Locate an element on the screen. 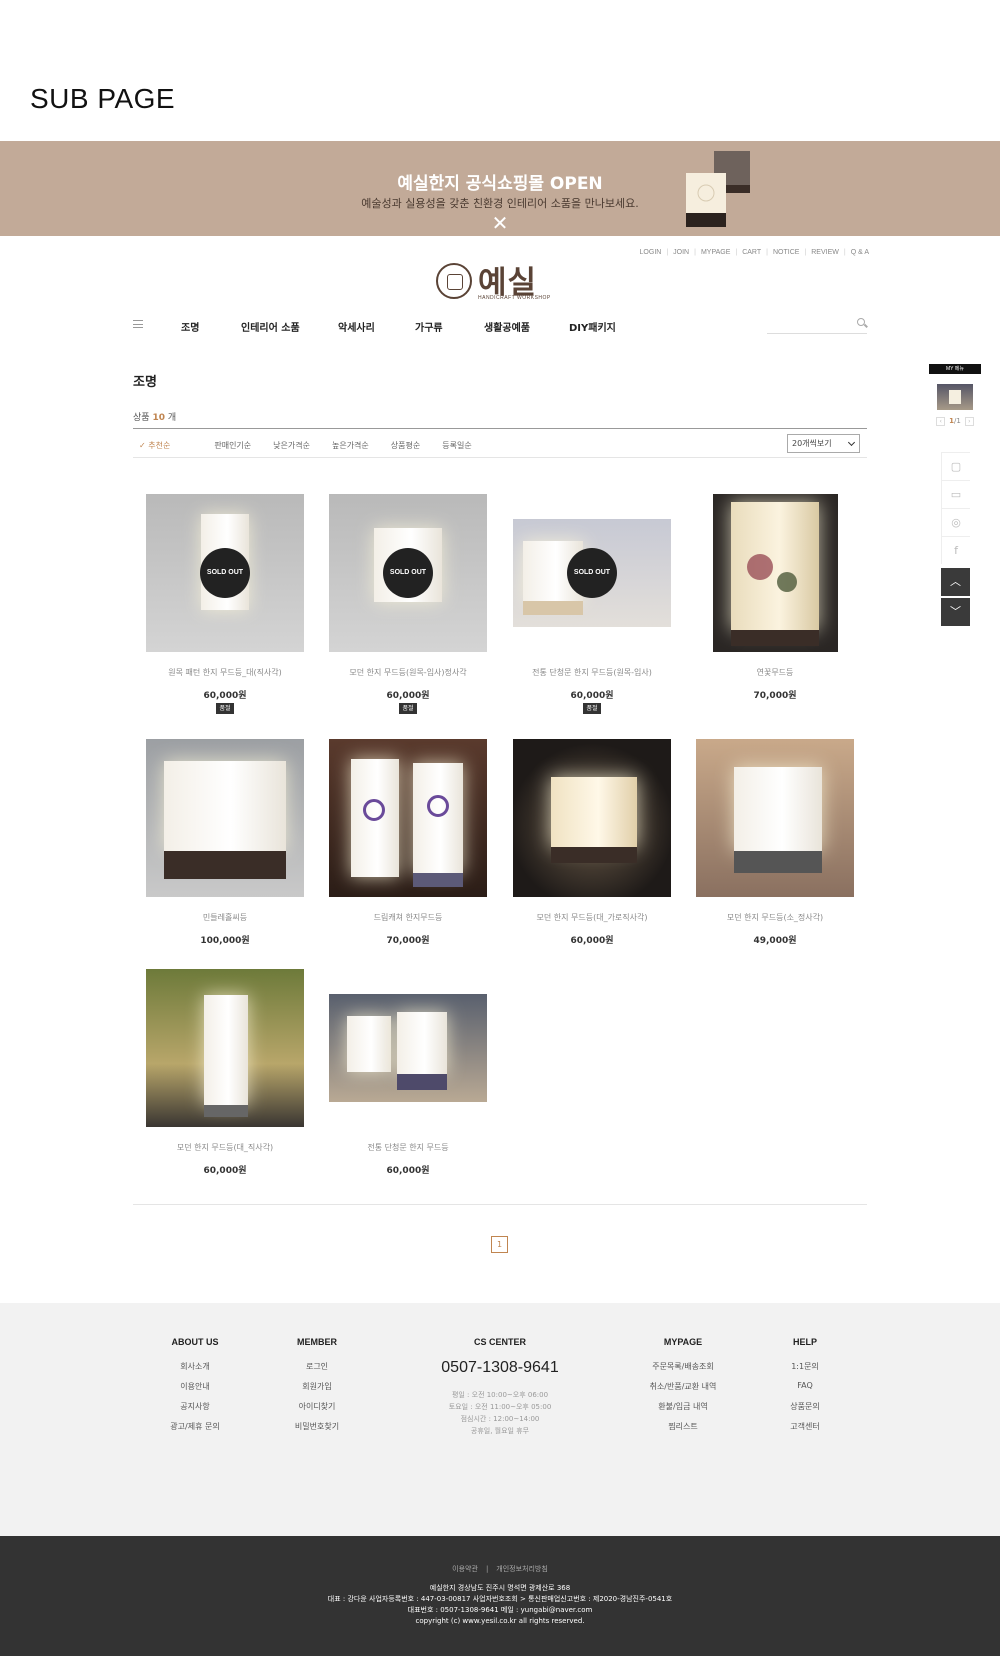  util-cart-link: CART is located at coordinates (751, 252).